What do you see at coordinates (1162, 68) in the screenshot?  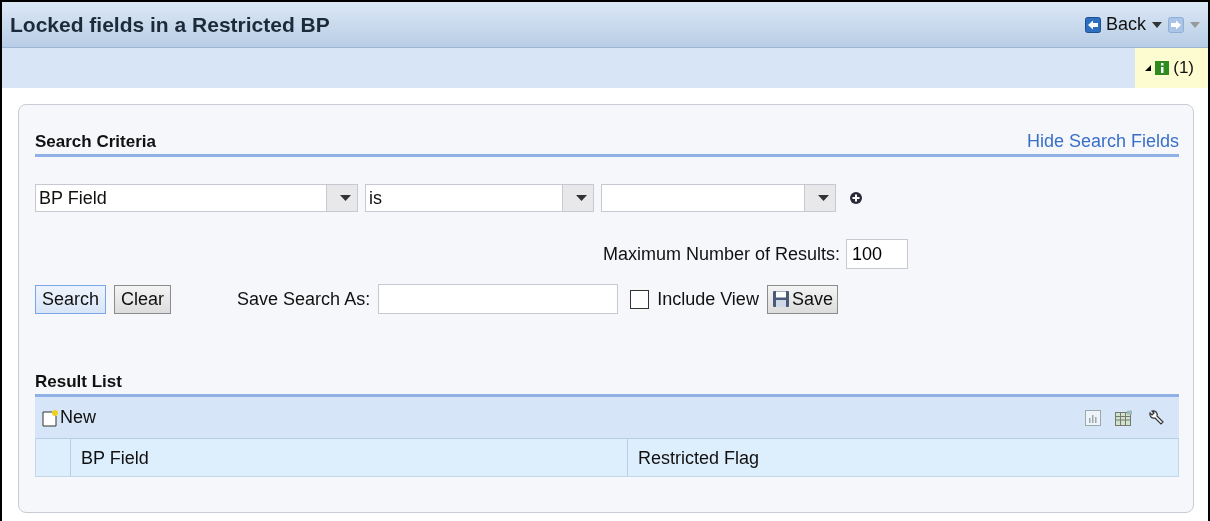 I see `info-icon` at bounding box center [1162, 68].